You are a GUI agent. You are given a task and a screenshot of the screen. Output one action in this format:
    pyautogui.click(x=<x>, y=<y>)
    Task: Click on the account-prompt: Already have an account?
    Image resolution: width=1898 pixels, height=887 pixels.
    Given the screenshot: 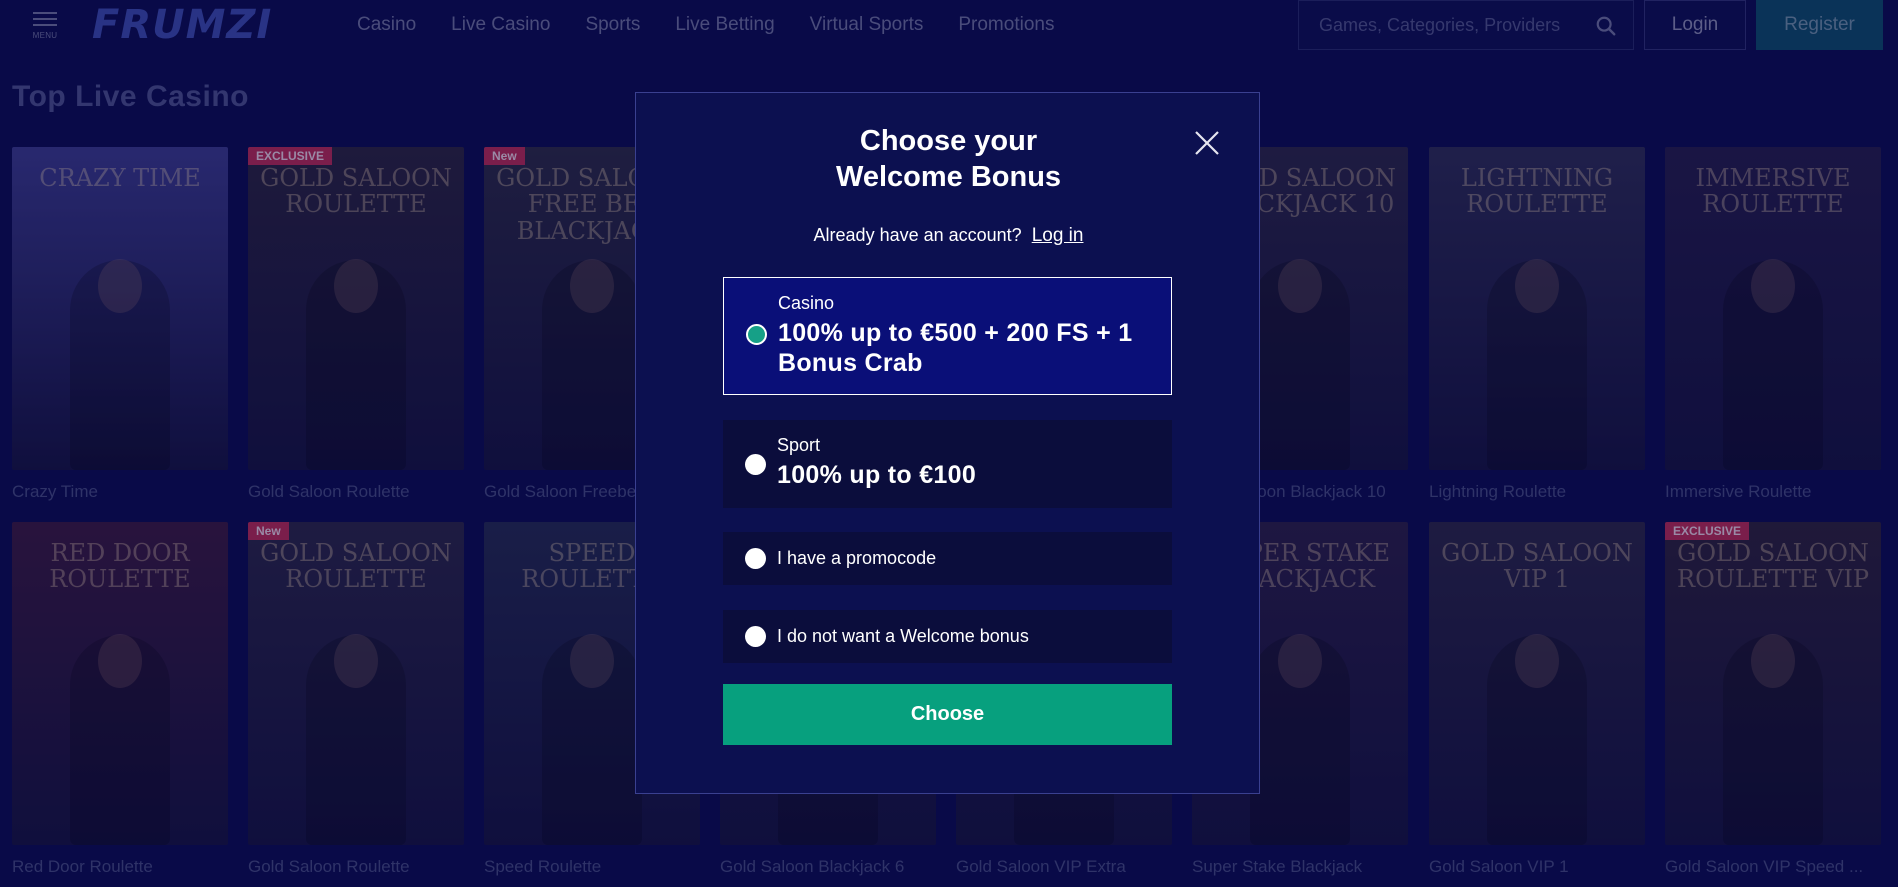 What is the action you would take?
    pyautogui.click(x=917, y=235)
    